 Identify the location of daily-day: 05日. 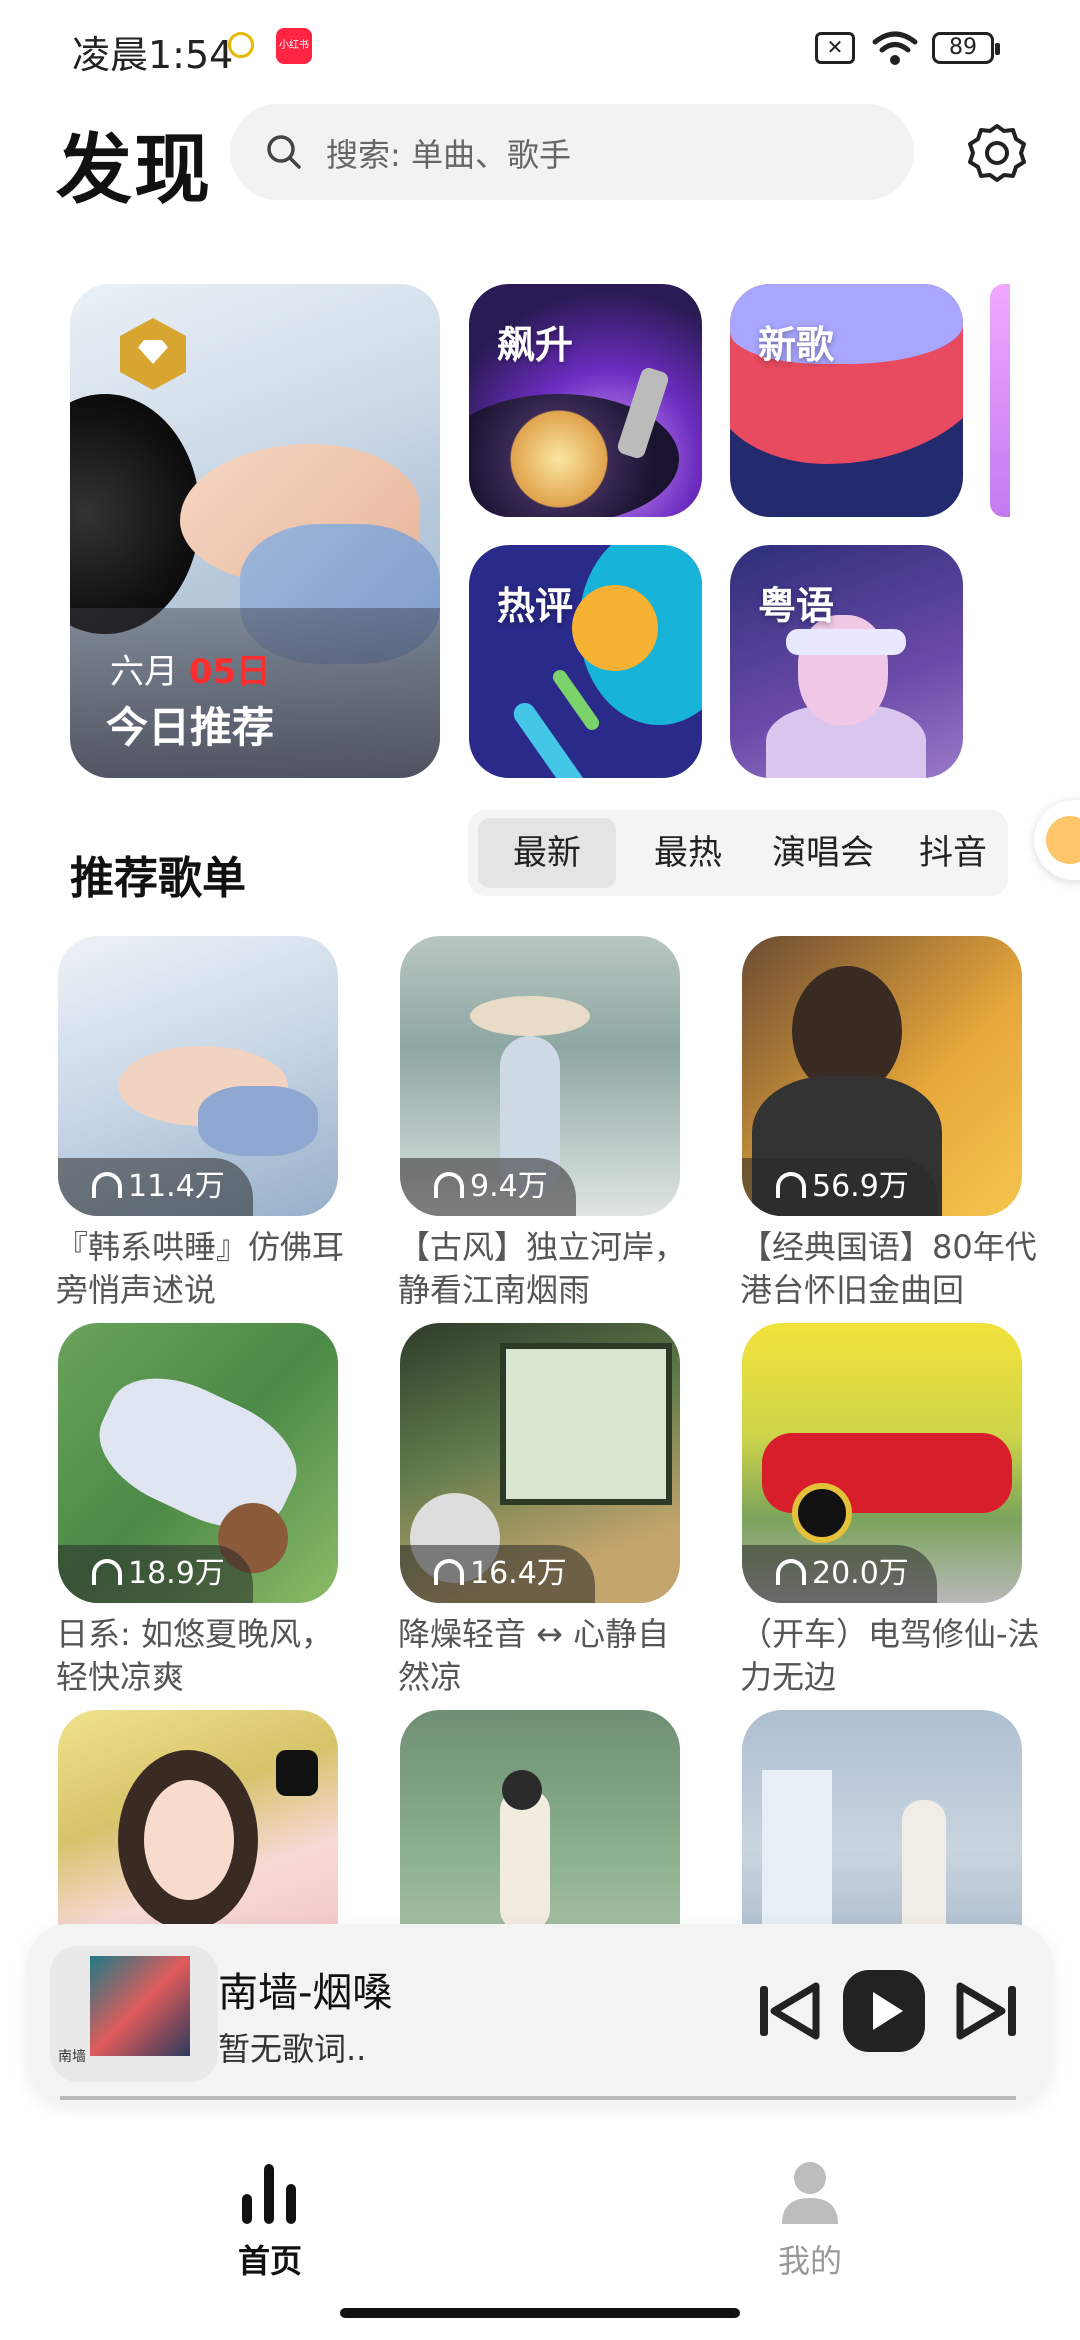
(229, 672).